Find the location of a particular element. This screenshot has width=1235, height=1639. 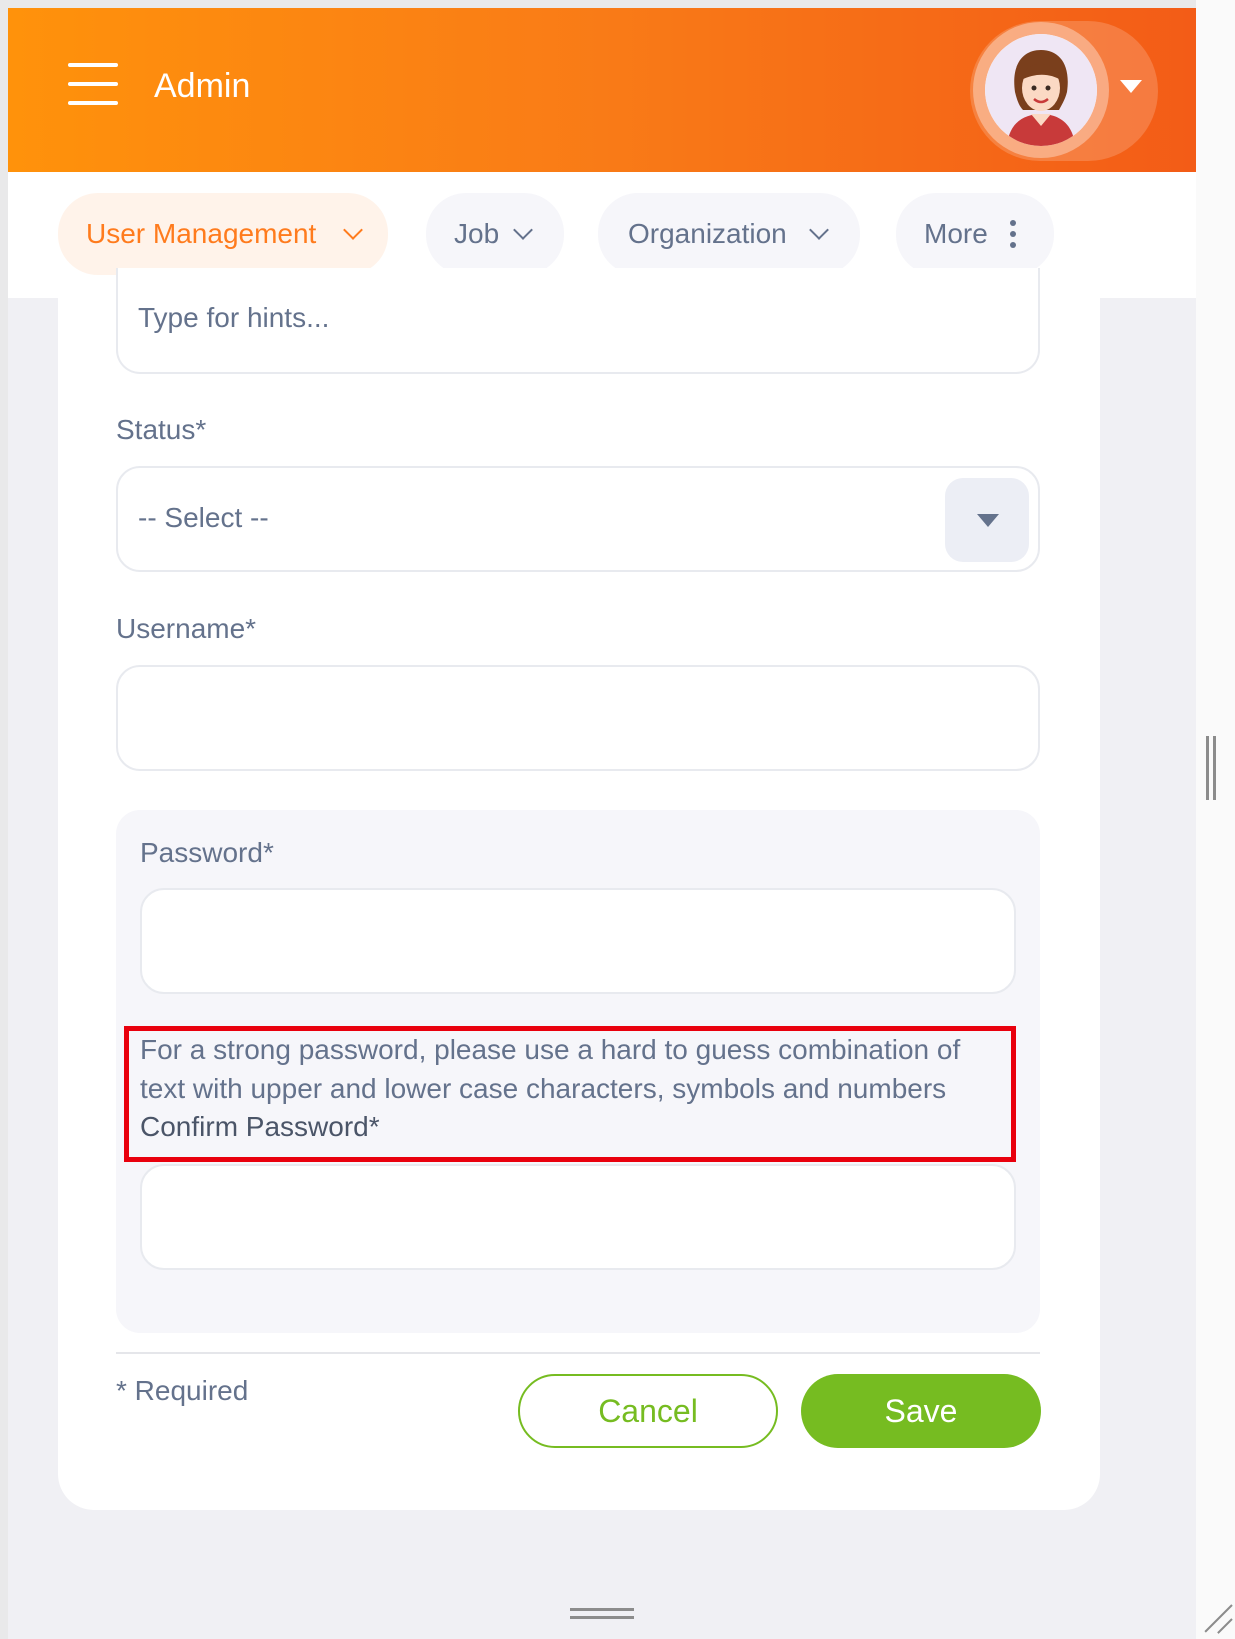

tab-label: Organization is located at coordinates (707, 233).